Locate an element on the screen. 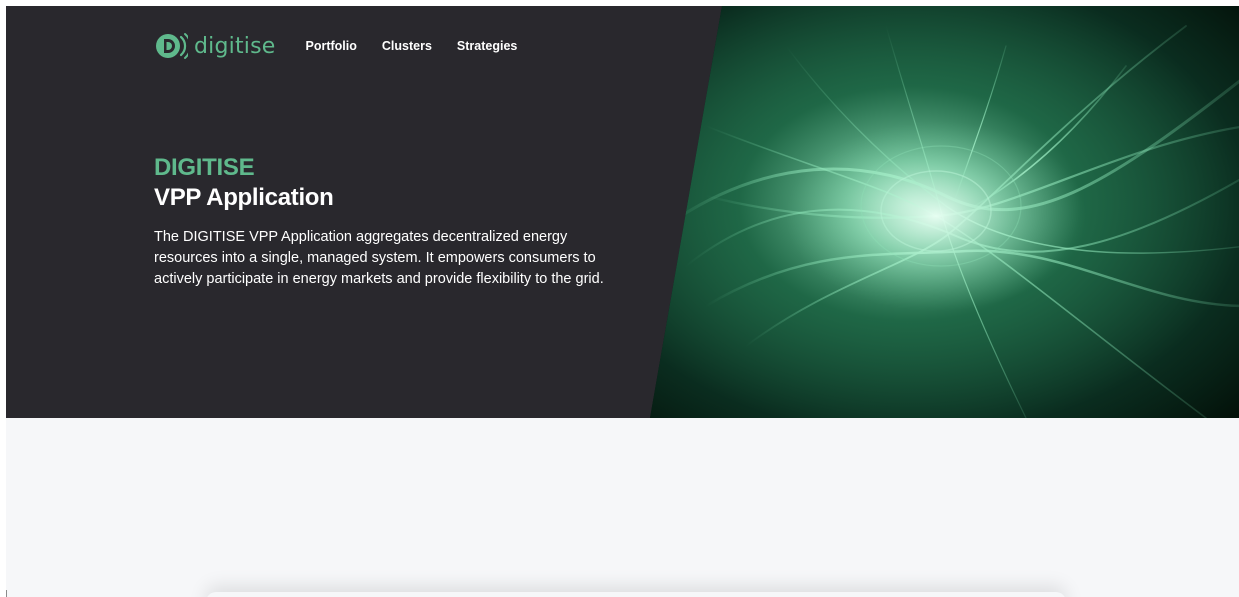 The height and width of the screenshot is (597, 1239). brand-logo: digitise is located at coordinates (215, 46).